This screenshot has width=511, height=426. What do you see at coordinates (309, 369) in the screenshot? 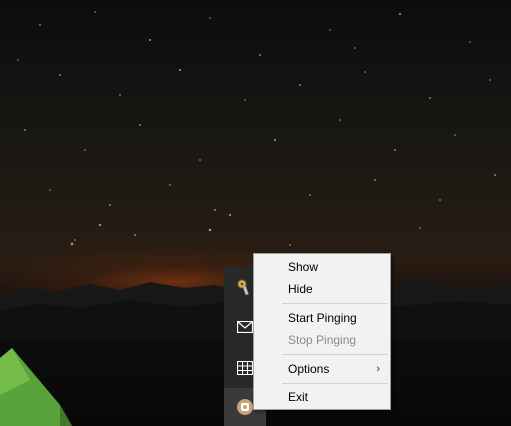
I see `menu-item-label: Options` at bounding box center [309, 369].